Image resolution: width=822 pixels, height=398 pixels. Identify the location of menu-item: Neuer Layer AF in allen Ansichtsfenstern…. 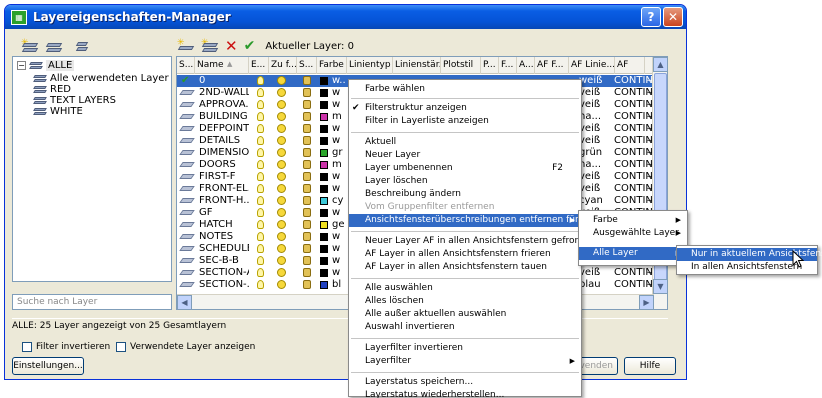
(469, 241).